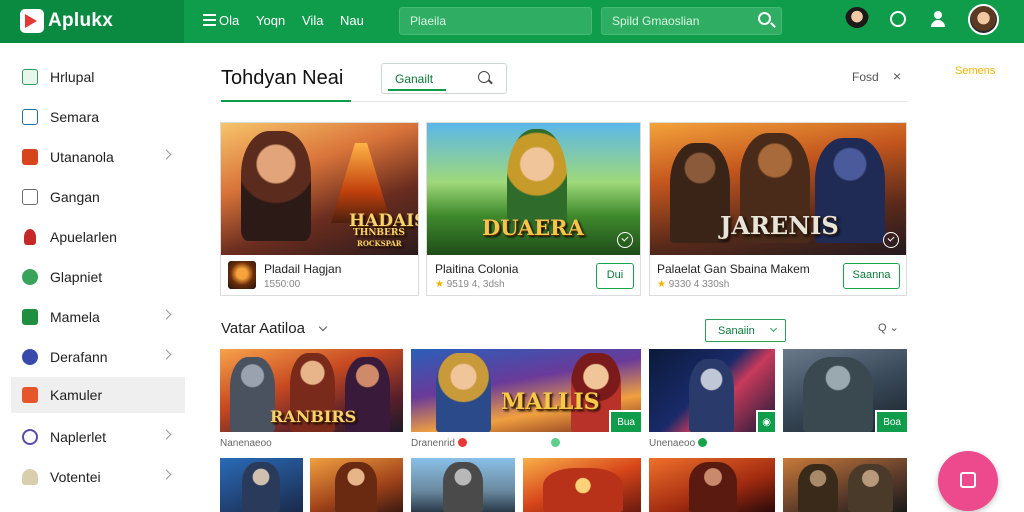 The width and height of the screenshot is (1024, 512). I want to click on tile-caption: Unenaeoo, so click(678, 443).